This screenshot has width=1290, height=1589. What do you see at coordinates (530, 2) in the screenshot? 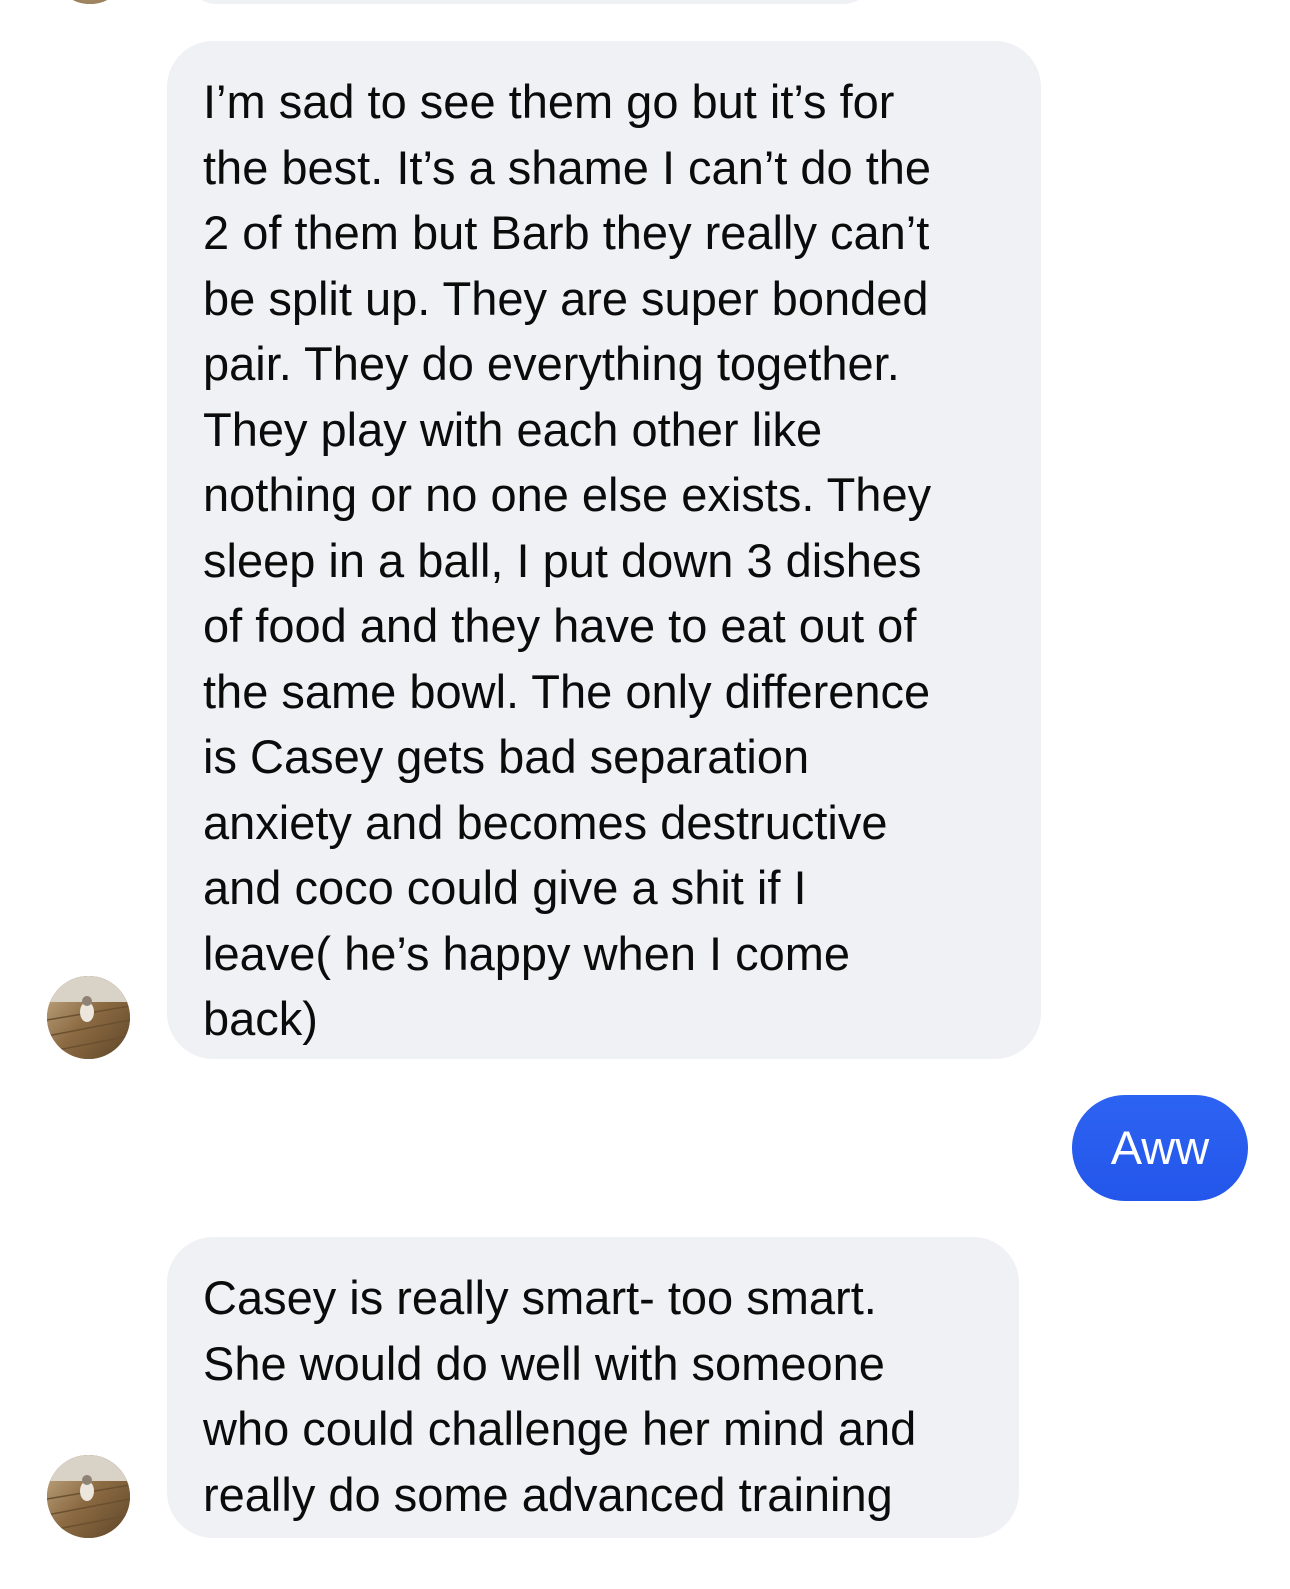
I see `previous-message-bubble` at bounding box center [530, 2].